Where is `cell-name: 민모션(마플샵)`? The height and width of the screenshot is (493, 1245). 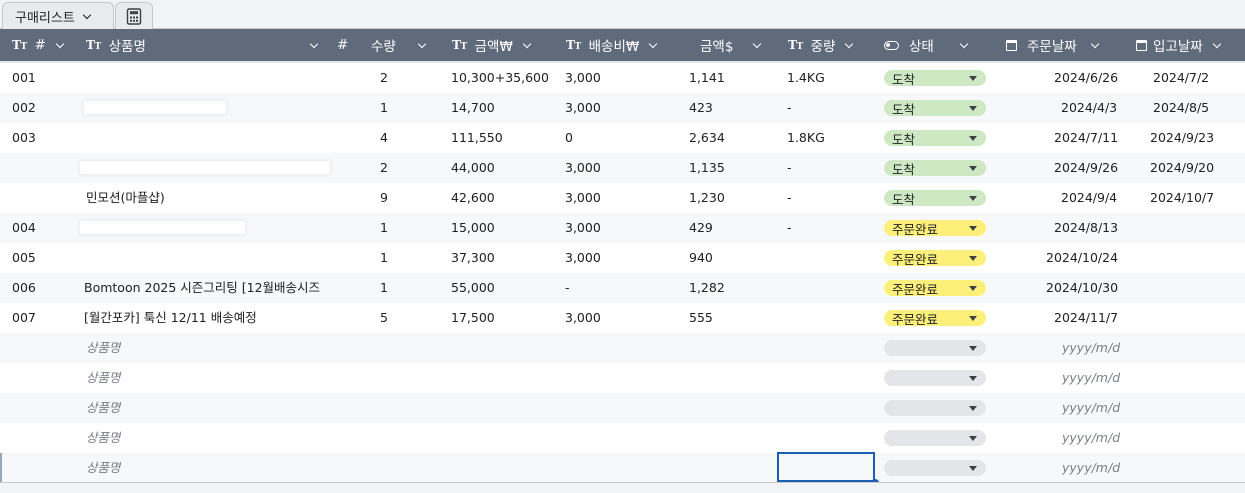 cell-name: 민모션(마플샵) is located at coordinates (125, 198).